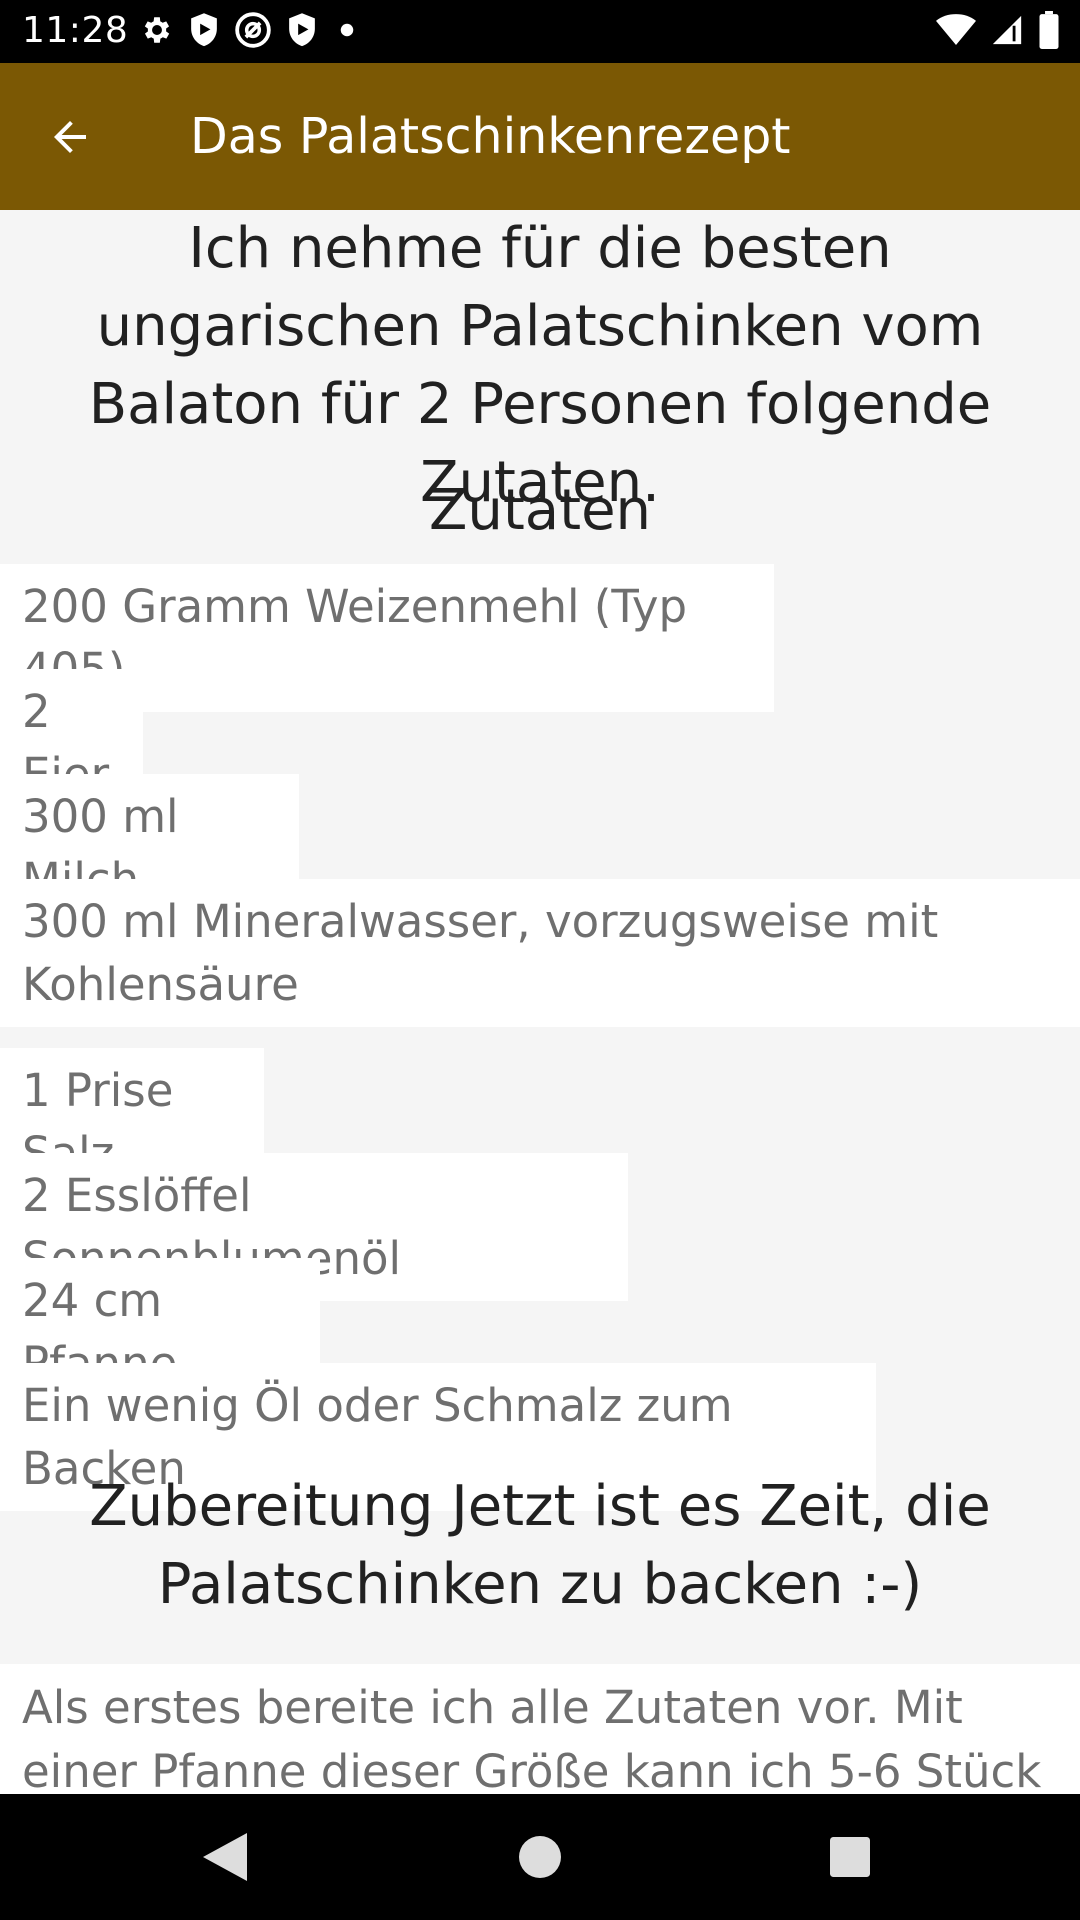 The image size is (1080, 1920). I want to click on cellular-signal-icon, so click(1007, 32).